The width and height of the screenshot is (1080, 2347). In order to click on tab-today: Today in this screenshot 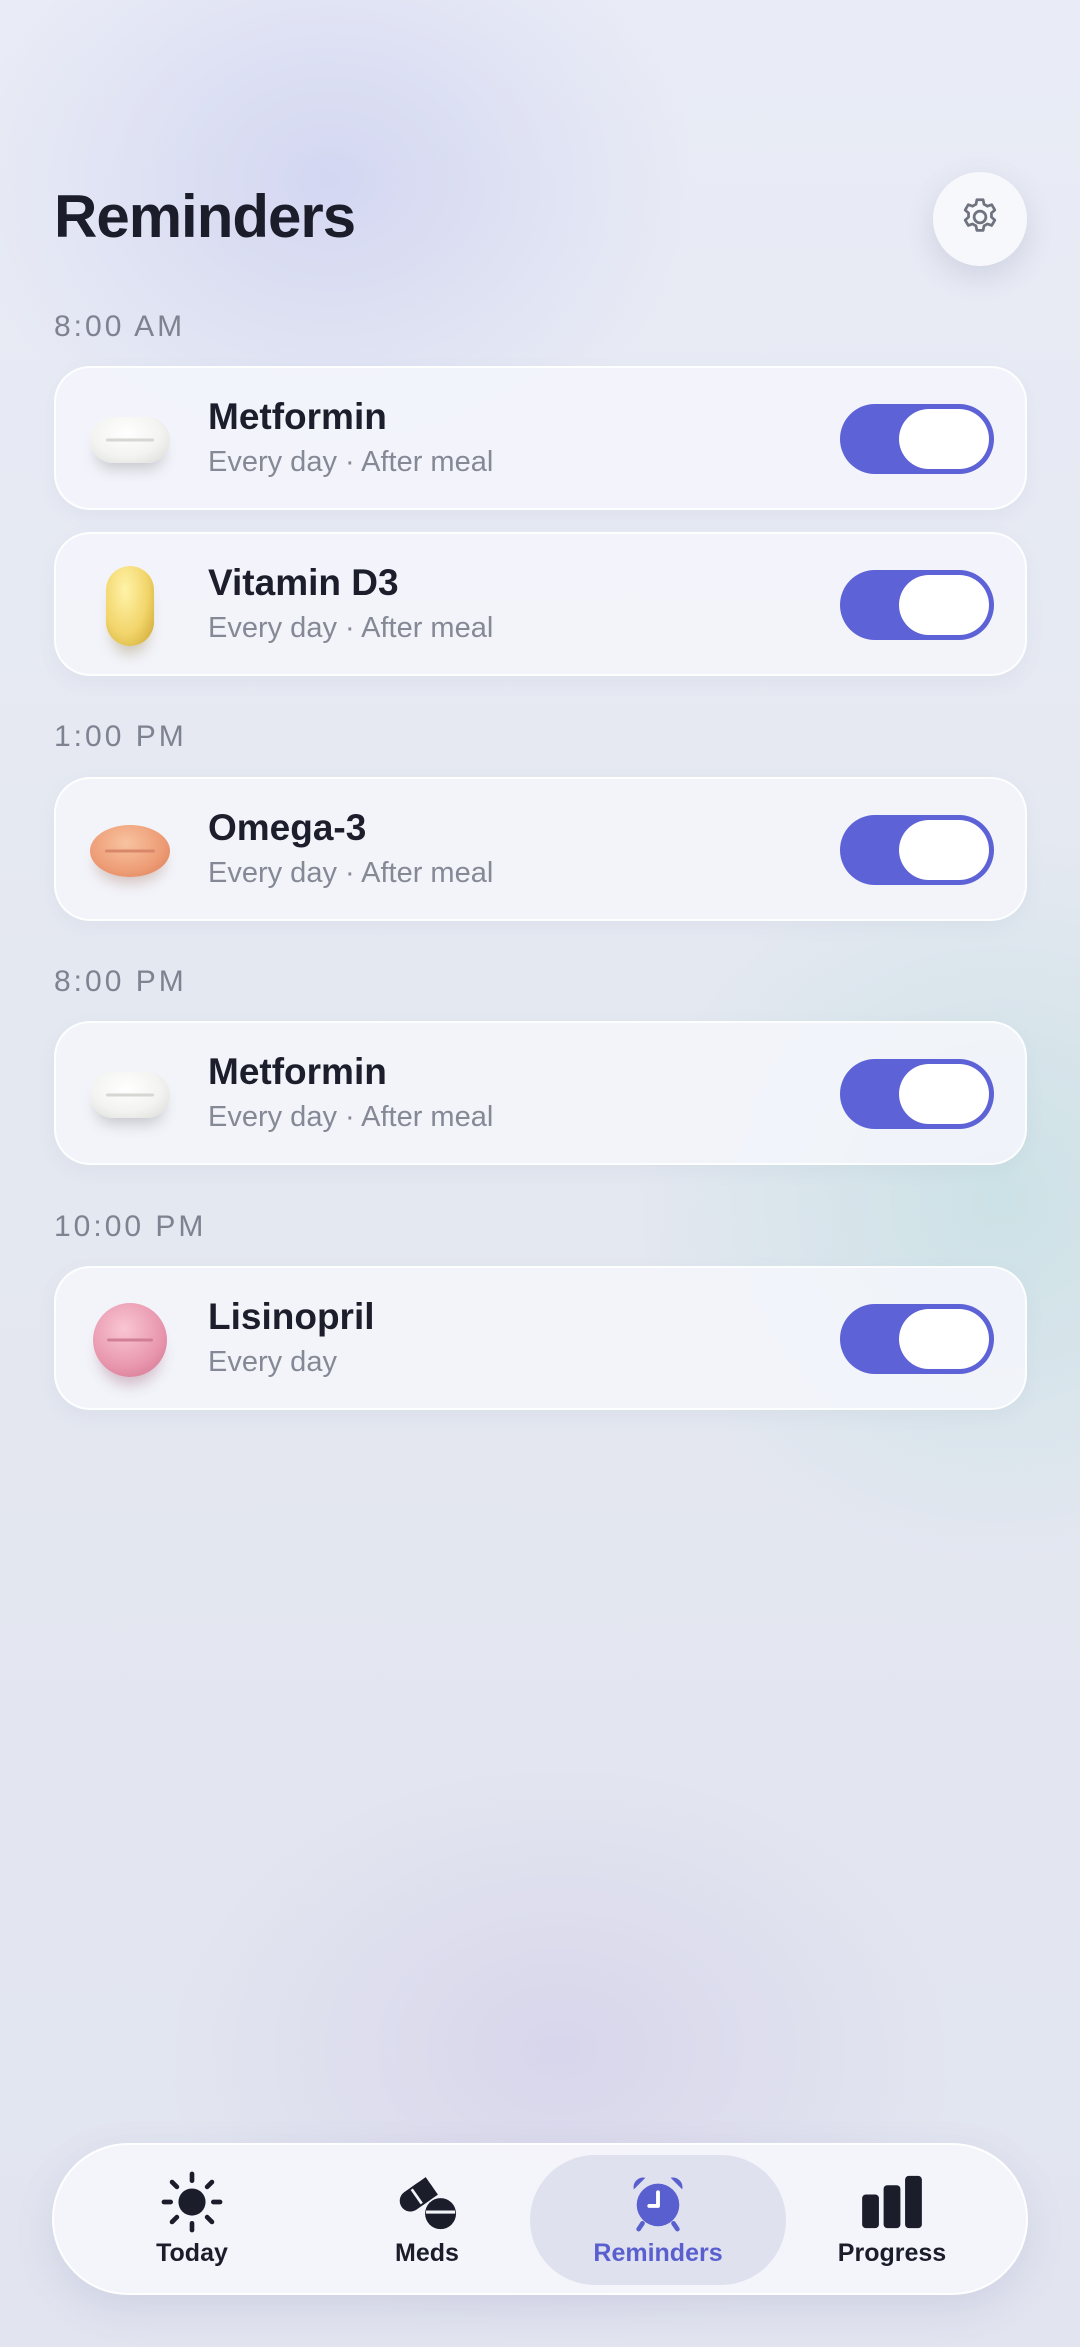, I will do `click(192, 2220)`.